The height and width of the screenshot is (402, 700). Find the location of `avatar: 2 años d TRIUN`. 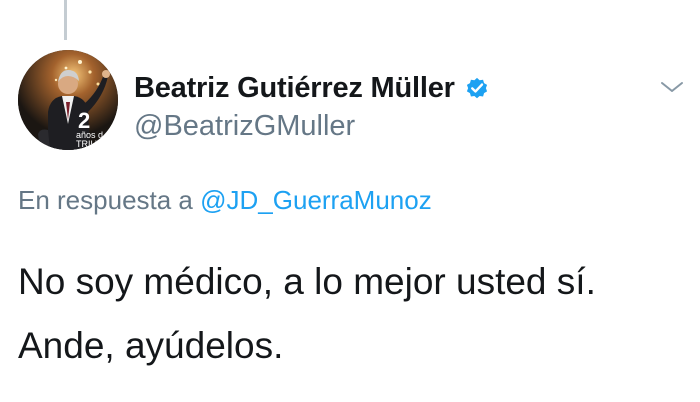

avatar: 2 años d TRIUN is located at coordinates (68, 100).